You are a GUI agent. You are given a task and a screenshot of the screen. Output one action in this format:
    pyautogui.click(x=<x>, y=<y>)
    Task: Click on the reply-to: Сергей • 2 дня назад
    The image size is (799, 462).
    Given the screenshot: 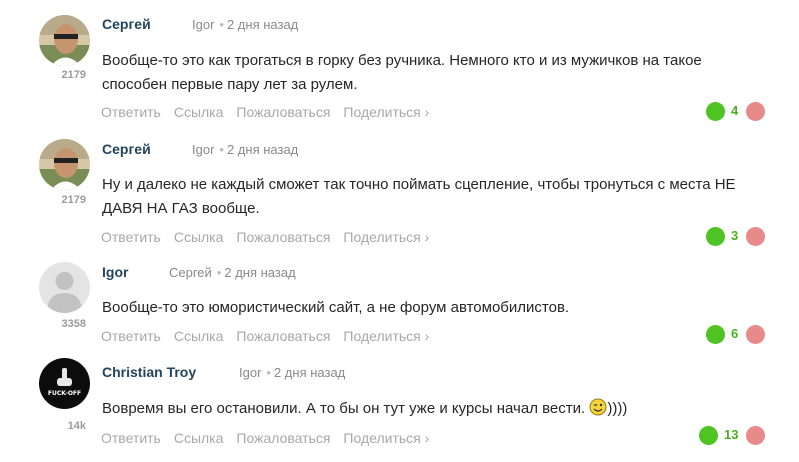 What is the action you would take?
    pyautogui.click(x=232, y=272)
    